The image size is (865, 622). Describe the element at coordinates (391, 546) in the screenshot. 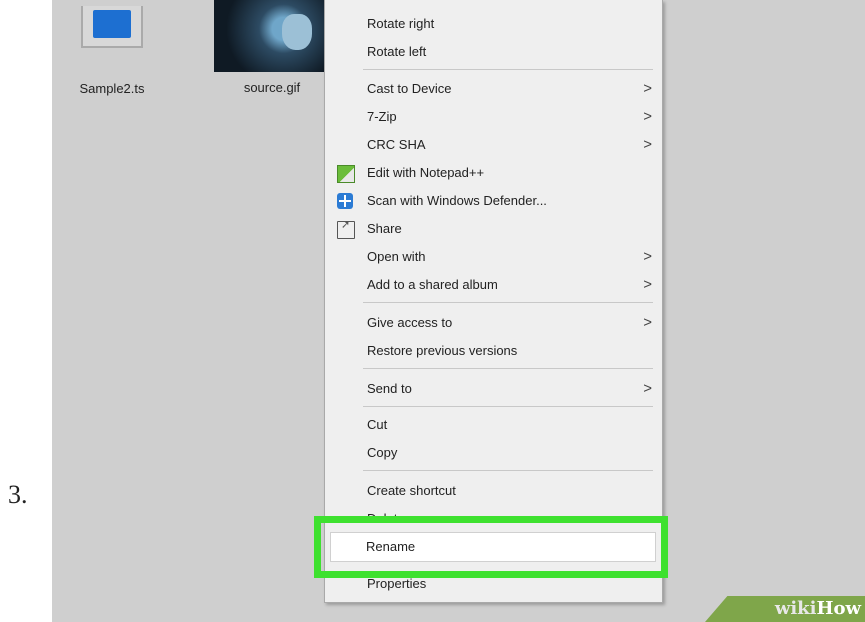

I see `menu-item-label: Rename` at that location.